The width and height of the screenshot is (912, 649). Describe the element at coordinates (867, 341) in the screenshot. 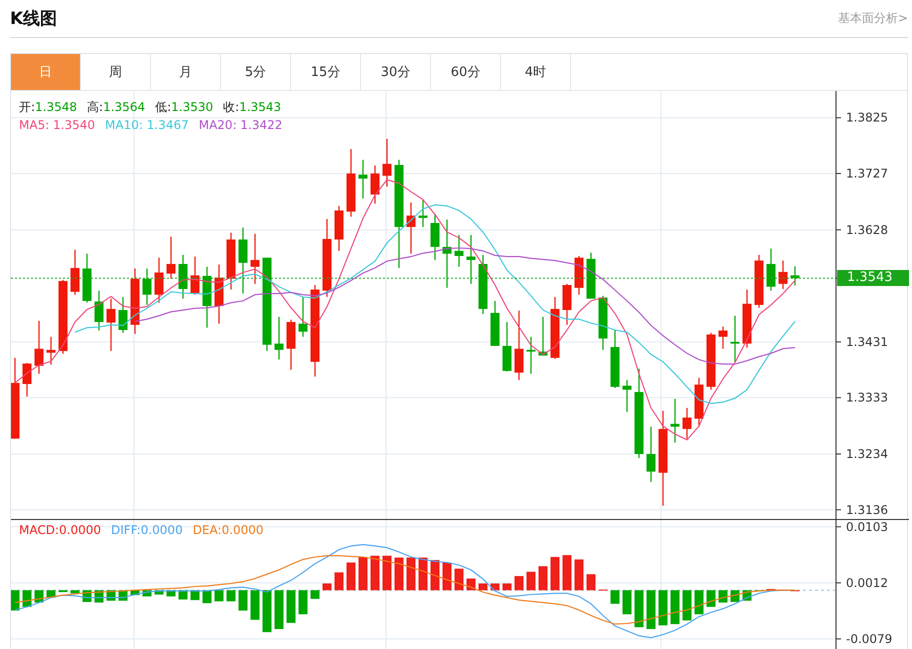

I see `axis-label: 1.3431` at that location.